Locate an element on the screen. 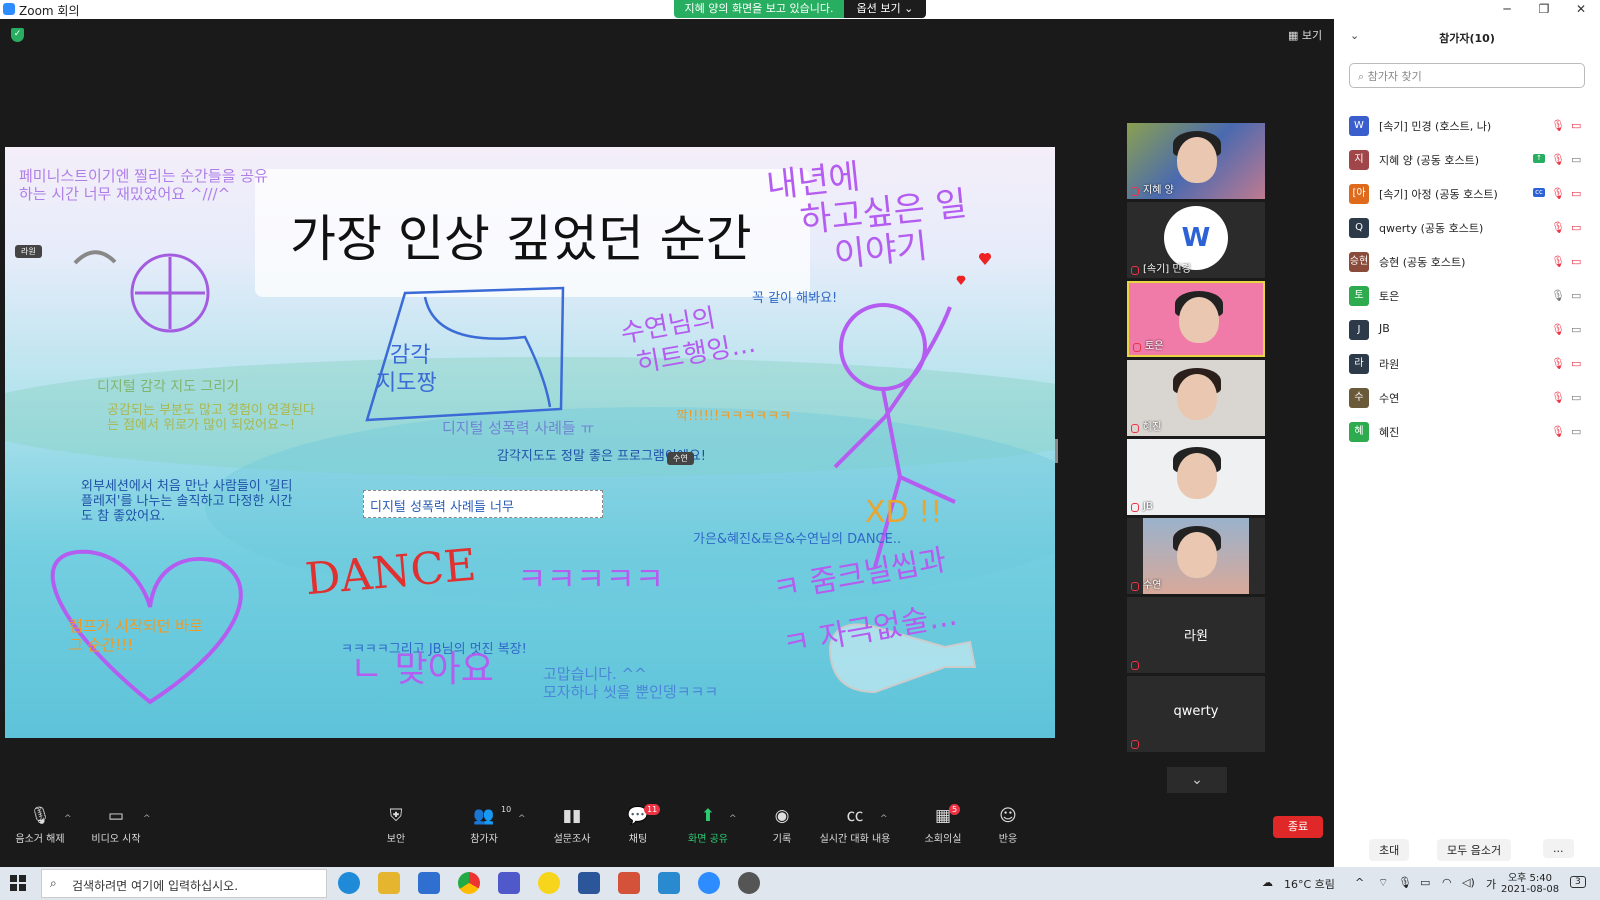 The width and height of the screenshot is (1600, 900). zoom-taskbar-icon is located at coordinates (709, 883).